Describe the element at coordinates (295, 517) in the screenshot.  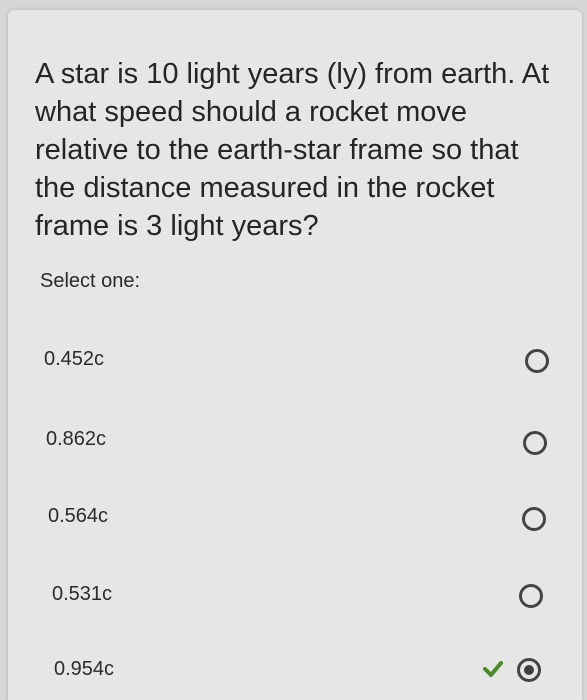
I see `answer-option-3: 0.564c` at that location.